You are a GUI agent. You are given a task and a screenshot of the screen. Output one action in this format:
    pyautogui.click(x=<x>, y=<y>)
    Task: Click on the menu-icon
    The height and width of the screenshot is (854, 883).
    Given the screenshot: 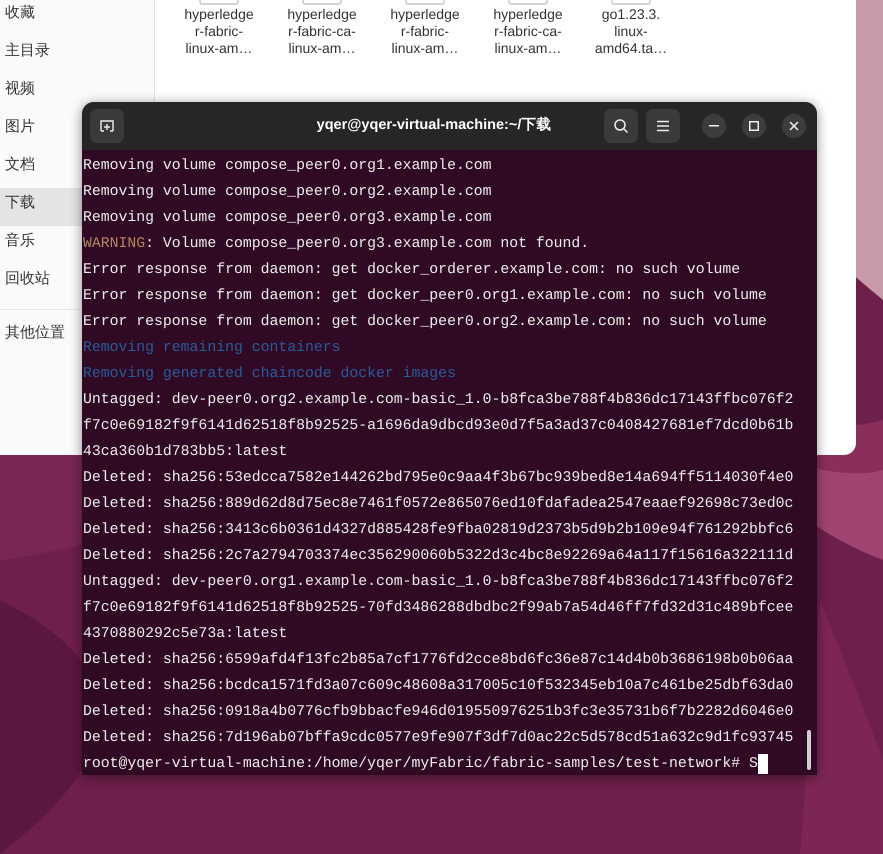 What is the action you would take?
    pyautogui.click(x=663, y=126)
    